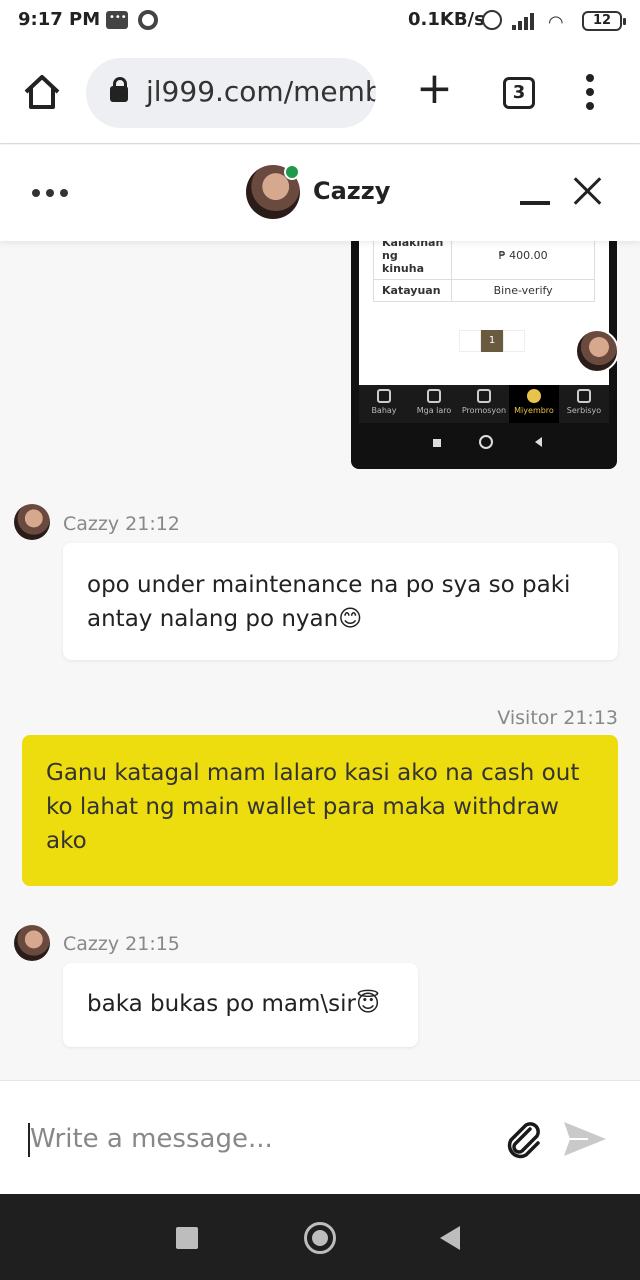  What do you see at coordinates (519, 93) in the screenshot?
I see `tabs-icon: 3` at bounding box center [519, 93].